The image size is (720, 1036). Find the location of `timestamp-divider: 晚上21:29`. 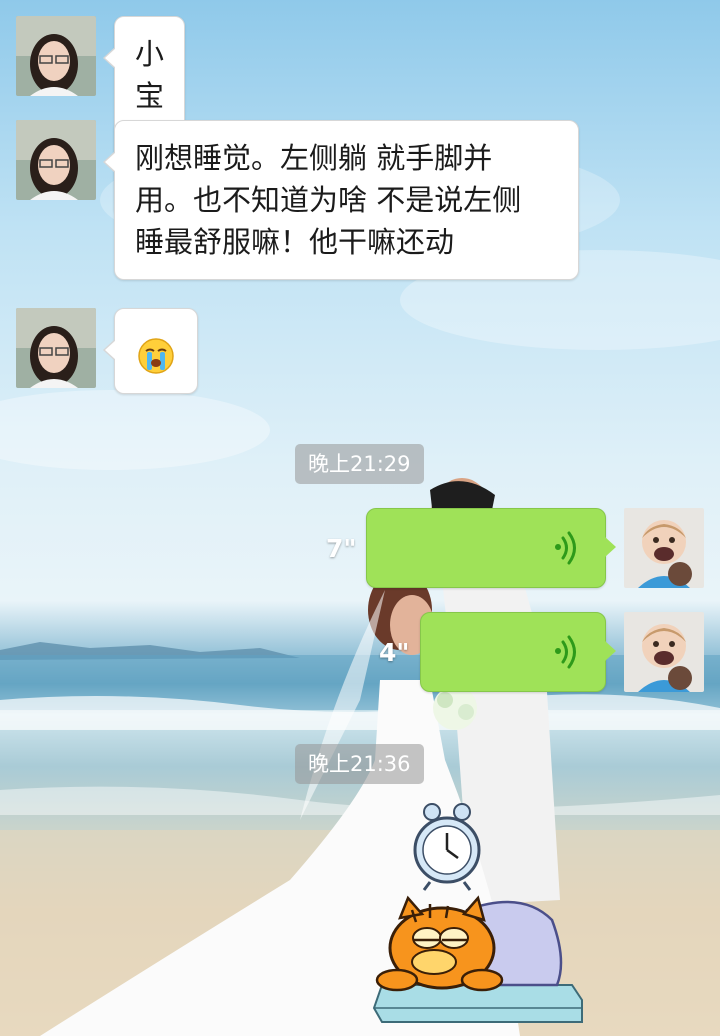

timestamp-divider: 晚上21:29 is located at coordinates (359, 464).